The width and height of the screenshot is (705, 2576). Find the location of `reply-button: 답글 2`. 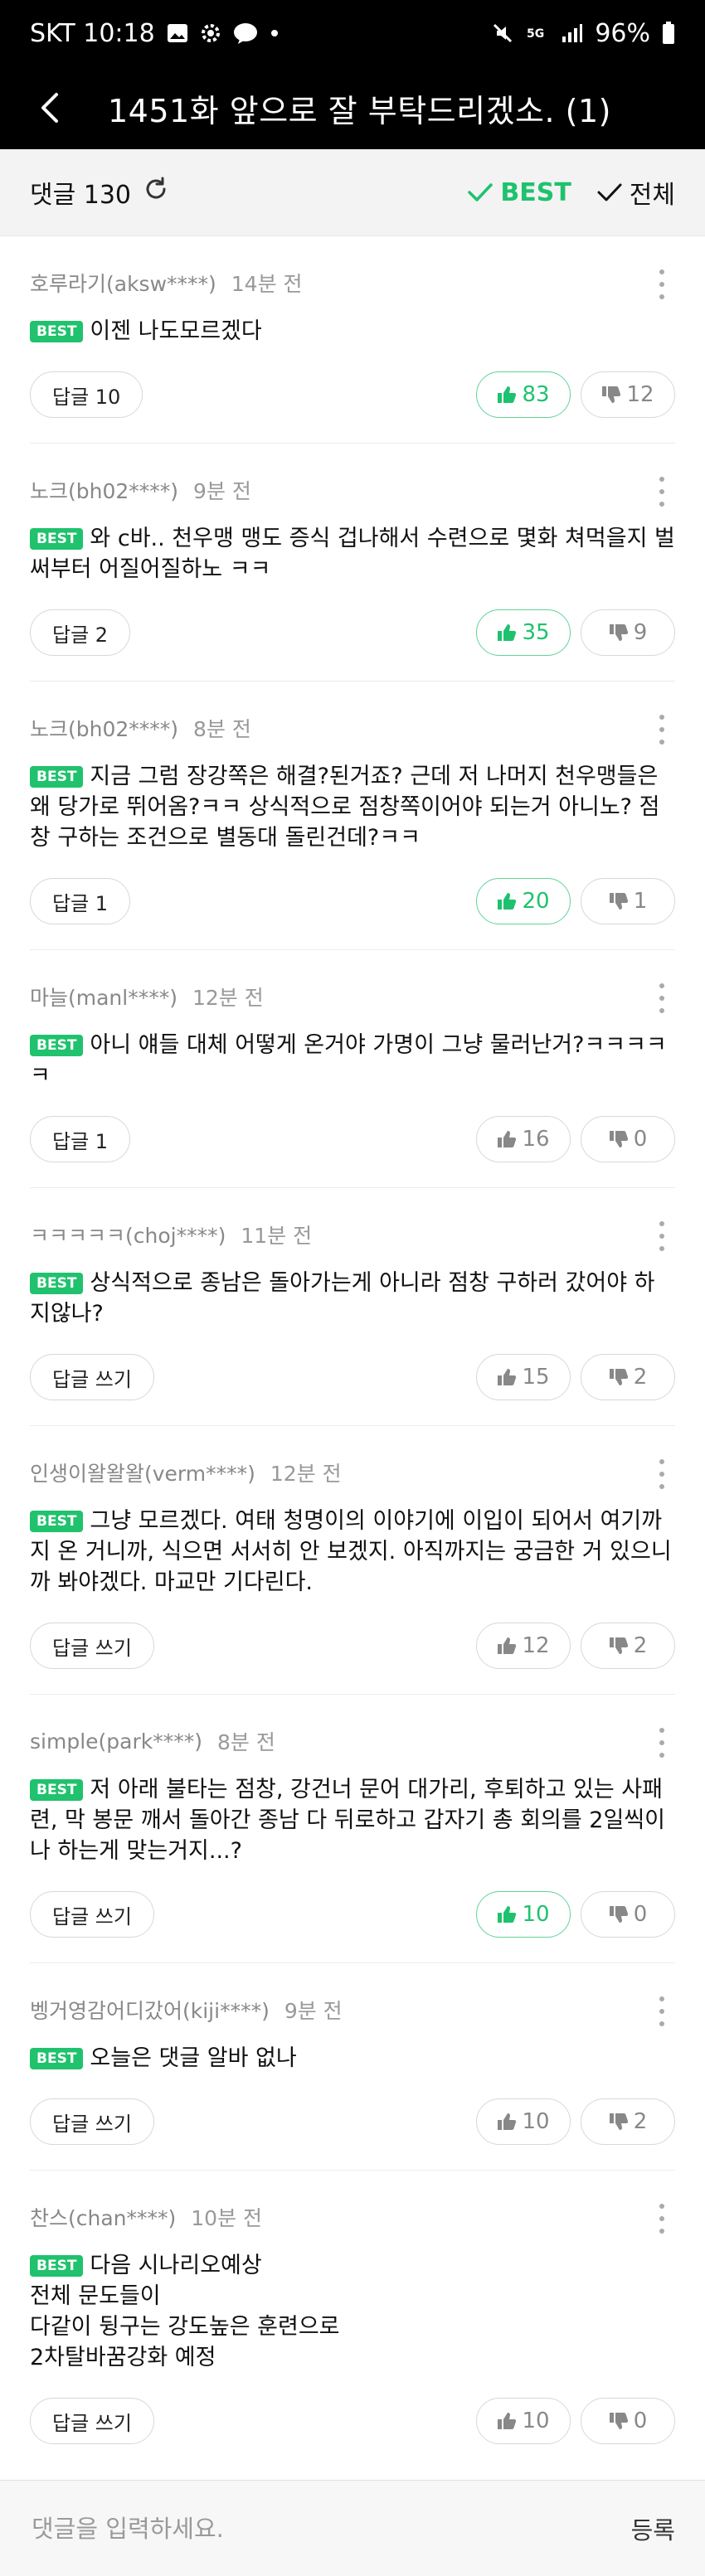

reply-button: 답글 2 is located at coordinates (80, 632).